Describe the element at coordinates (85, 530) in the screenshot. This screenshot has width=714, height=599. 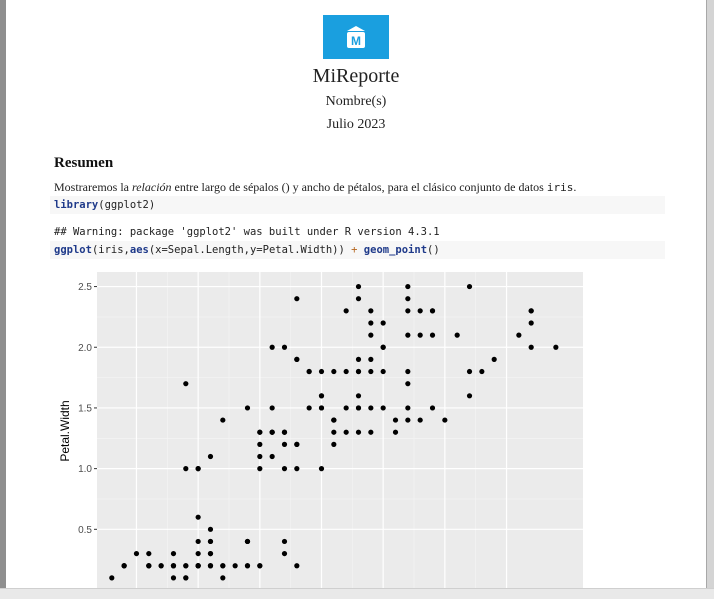
I see `y-tick-label: 0.5` at that location.